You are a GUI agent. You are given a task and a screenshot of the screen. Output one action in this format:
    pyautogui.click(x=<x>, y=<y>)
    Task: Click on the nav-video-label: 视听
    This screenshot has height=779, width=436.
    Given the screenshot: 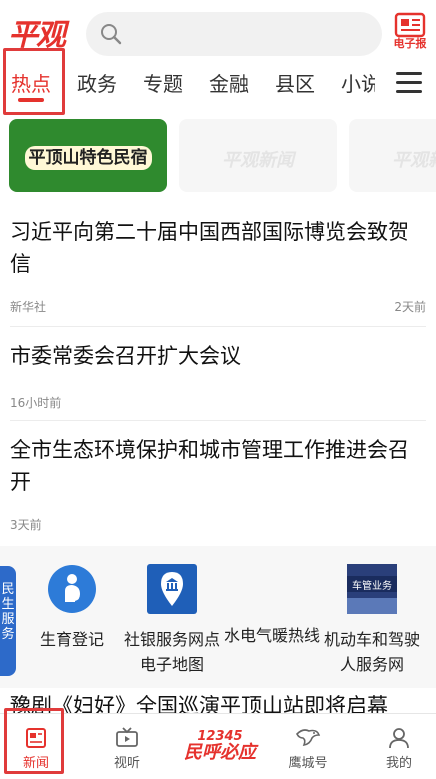 What is the action you would take?
    pyautogui.click(x=126, y=763)
    